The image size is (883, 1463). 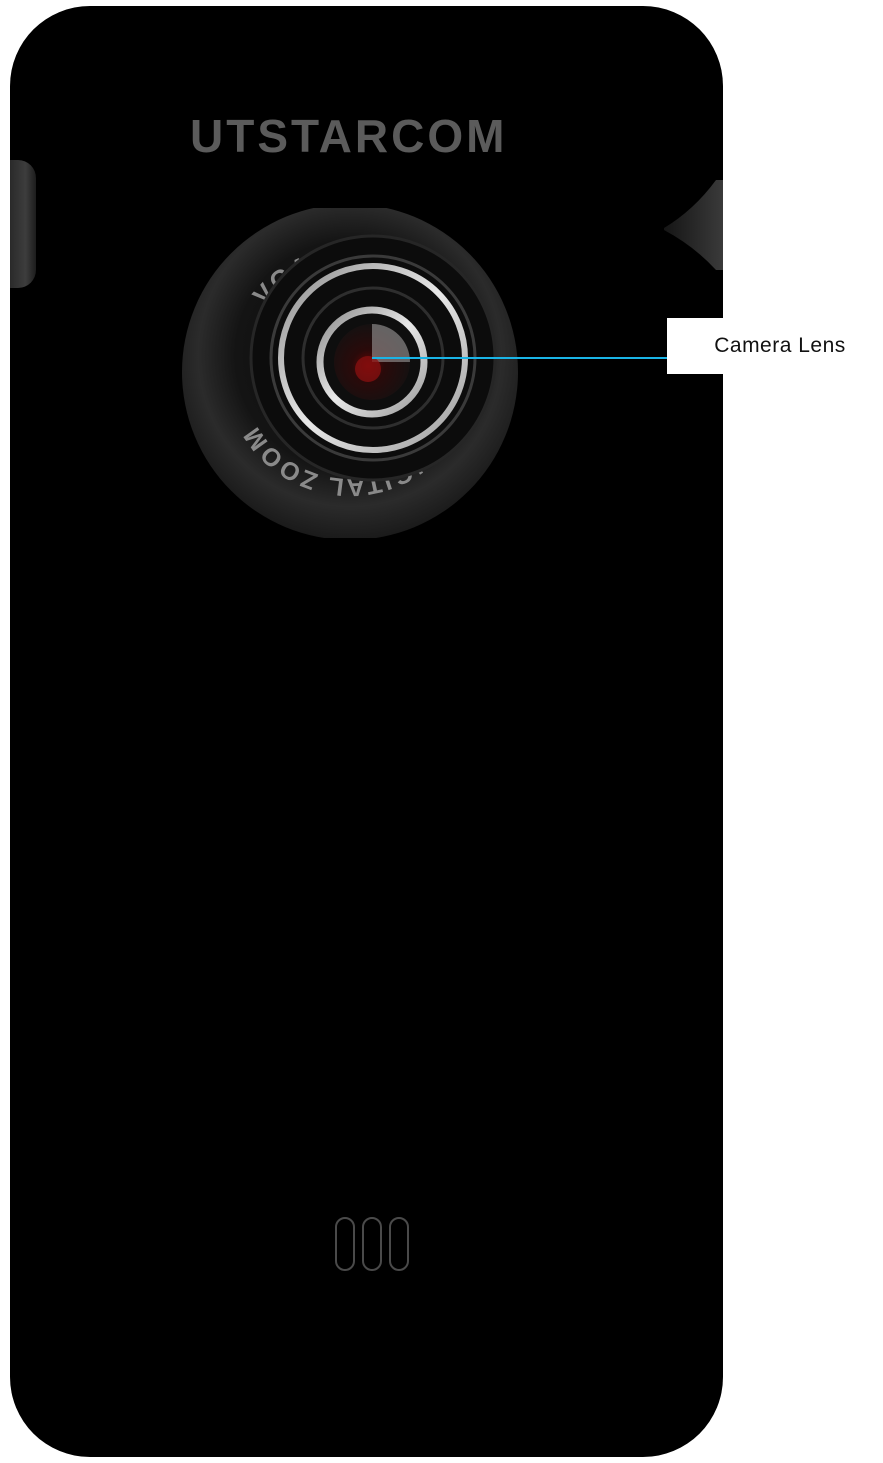 I want to click on brand-logo: UTSTARCOM, so click(x=348, y=136).